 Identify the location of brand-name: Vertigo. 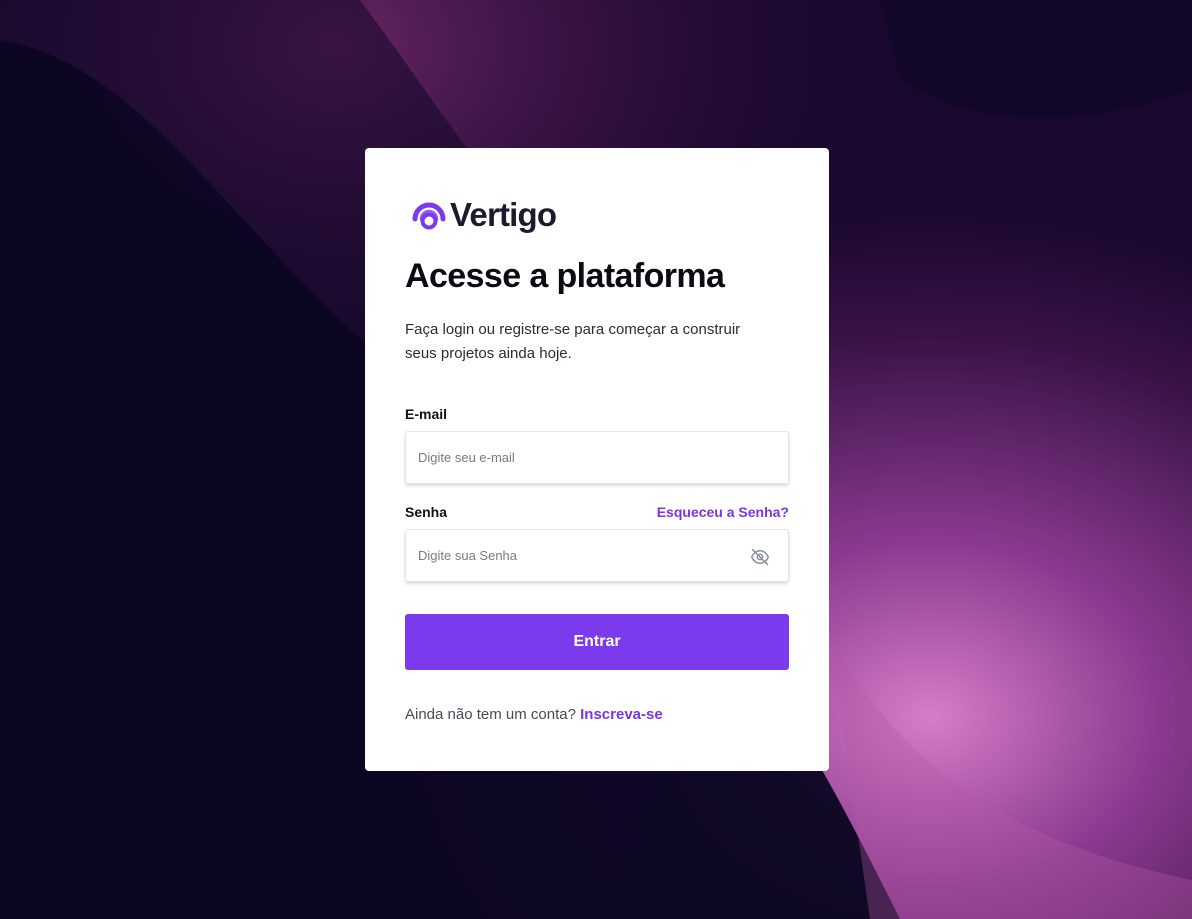
(503, 214).